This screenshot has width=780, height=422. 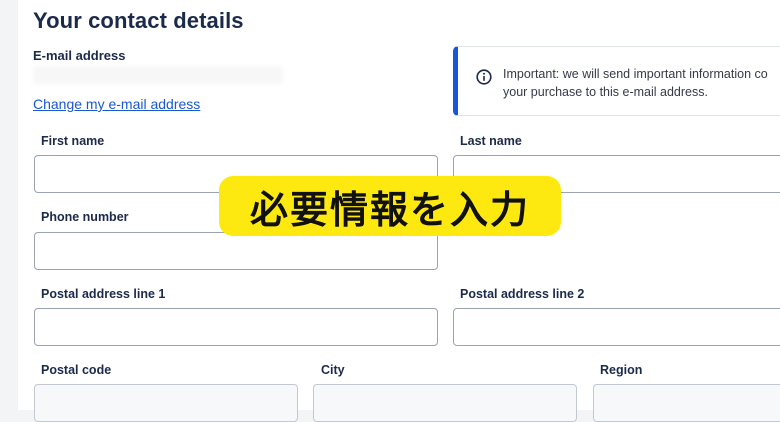 I want to click on address-line2-label: Postal address line 2, so click(x=522, y=294).